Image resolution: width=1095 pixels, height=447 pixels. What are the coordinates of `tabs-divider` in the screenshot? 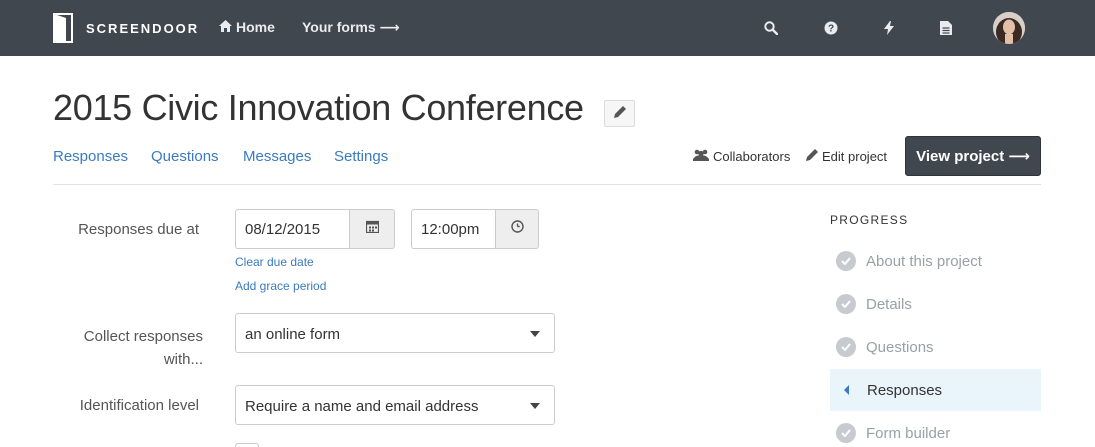 It's located at (547, 184).